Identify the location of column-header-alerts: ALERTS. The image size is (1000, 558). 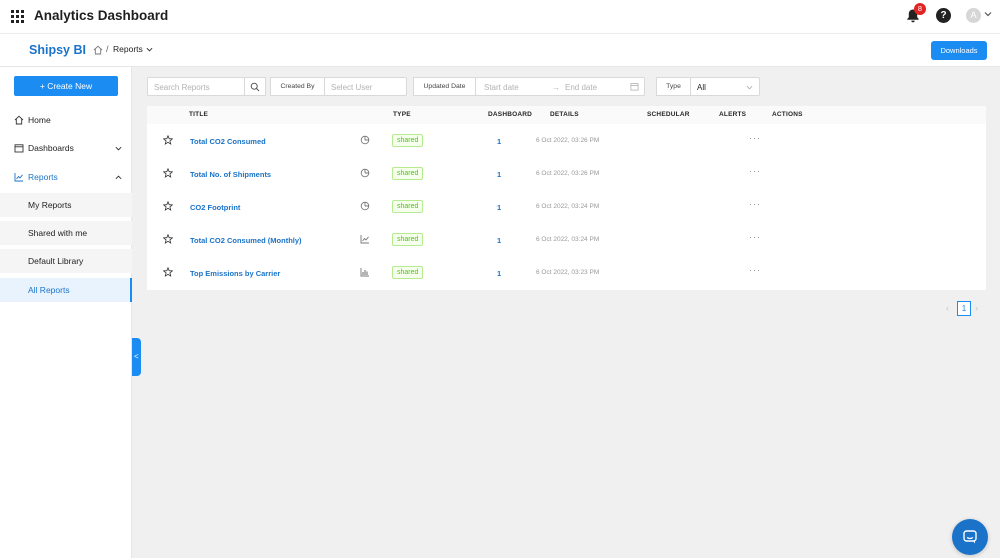
(733, 114).